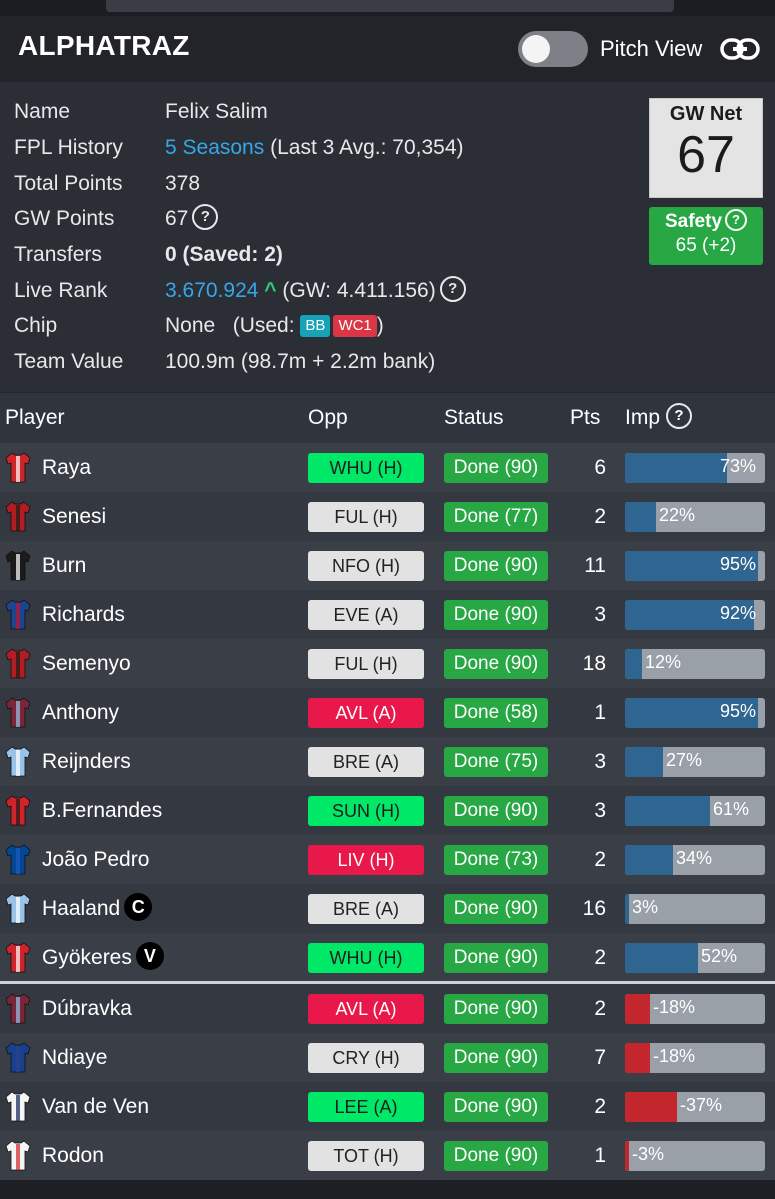 This screenshot has width=775, height=1199. Describe the element at coordinates (693, 222) in the screenshot. I see `safety-label: Safety` at that location.